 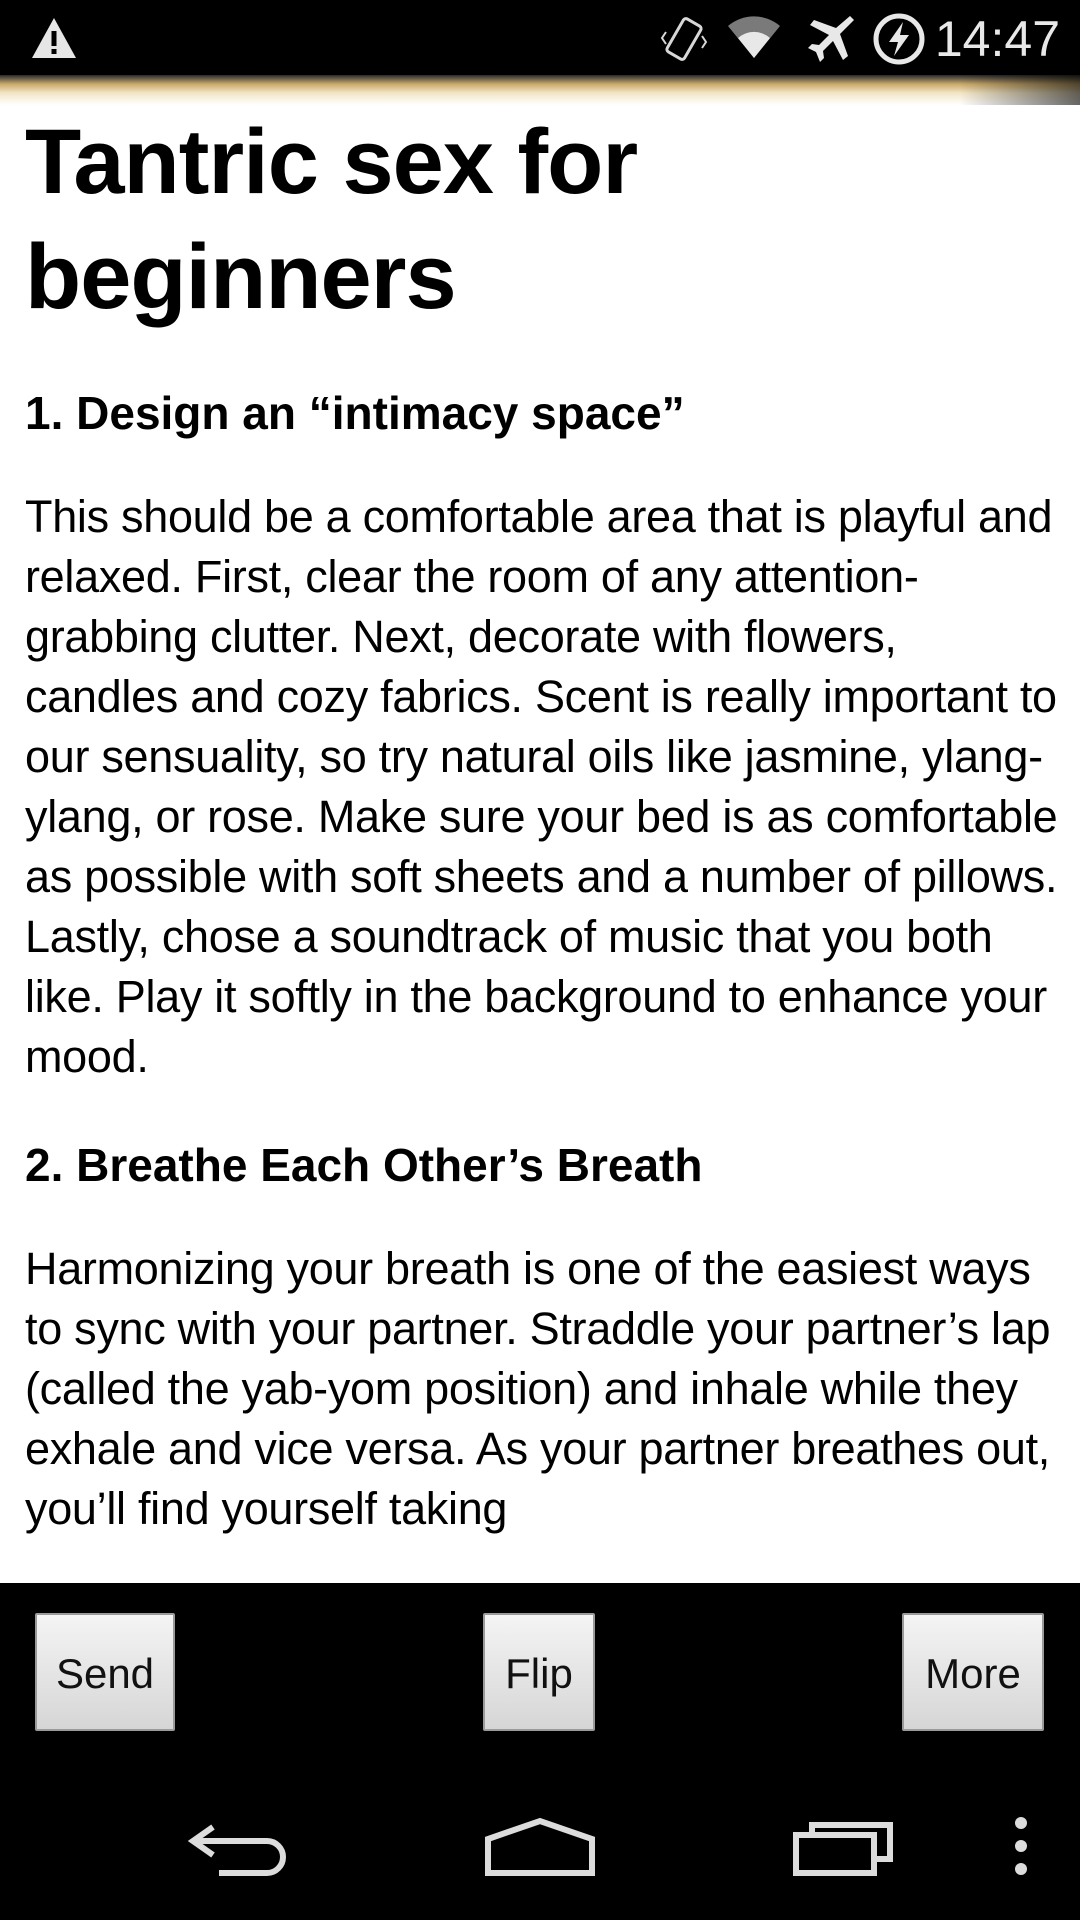 I want to click on warning-icon, so click(x=54, y=38).